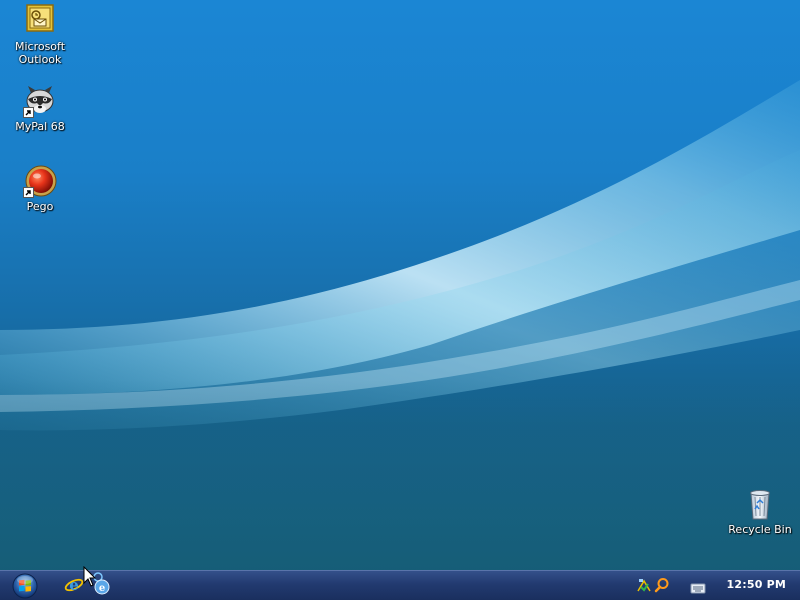 This screenshot has height=603, width=800. What do you see at coordinates (760, 504) in the screenshot?
I see `recycle-bin-icon` at bounding box center [760, 504].